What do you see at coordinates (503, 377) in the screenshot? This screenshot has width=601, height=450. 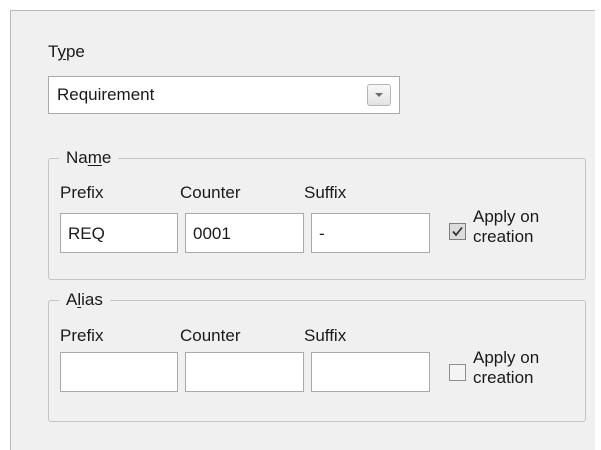 I see `alias-apply-label-line2: creation` at bounding box center [503, 377].